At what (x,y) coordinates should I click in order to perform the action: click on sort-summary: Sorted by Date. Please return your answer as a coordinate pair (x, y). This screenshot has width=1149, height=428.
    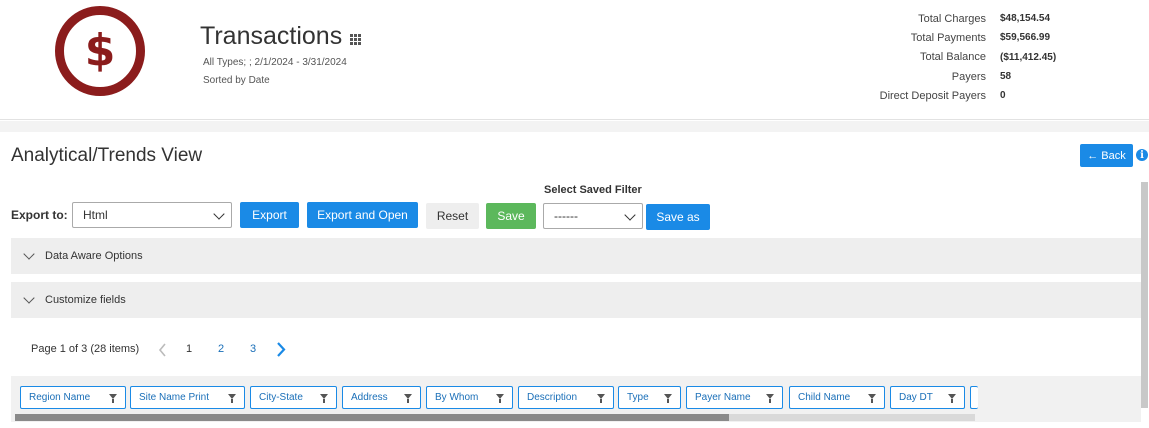
    Looking at the image, I should click on (236, 80).